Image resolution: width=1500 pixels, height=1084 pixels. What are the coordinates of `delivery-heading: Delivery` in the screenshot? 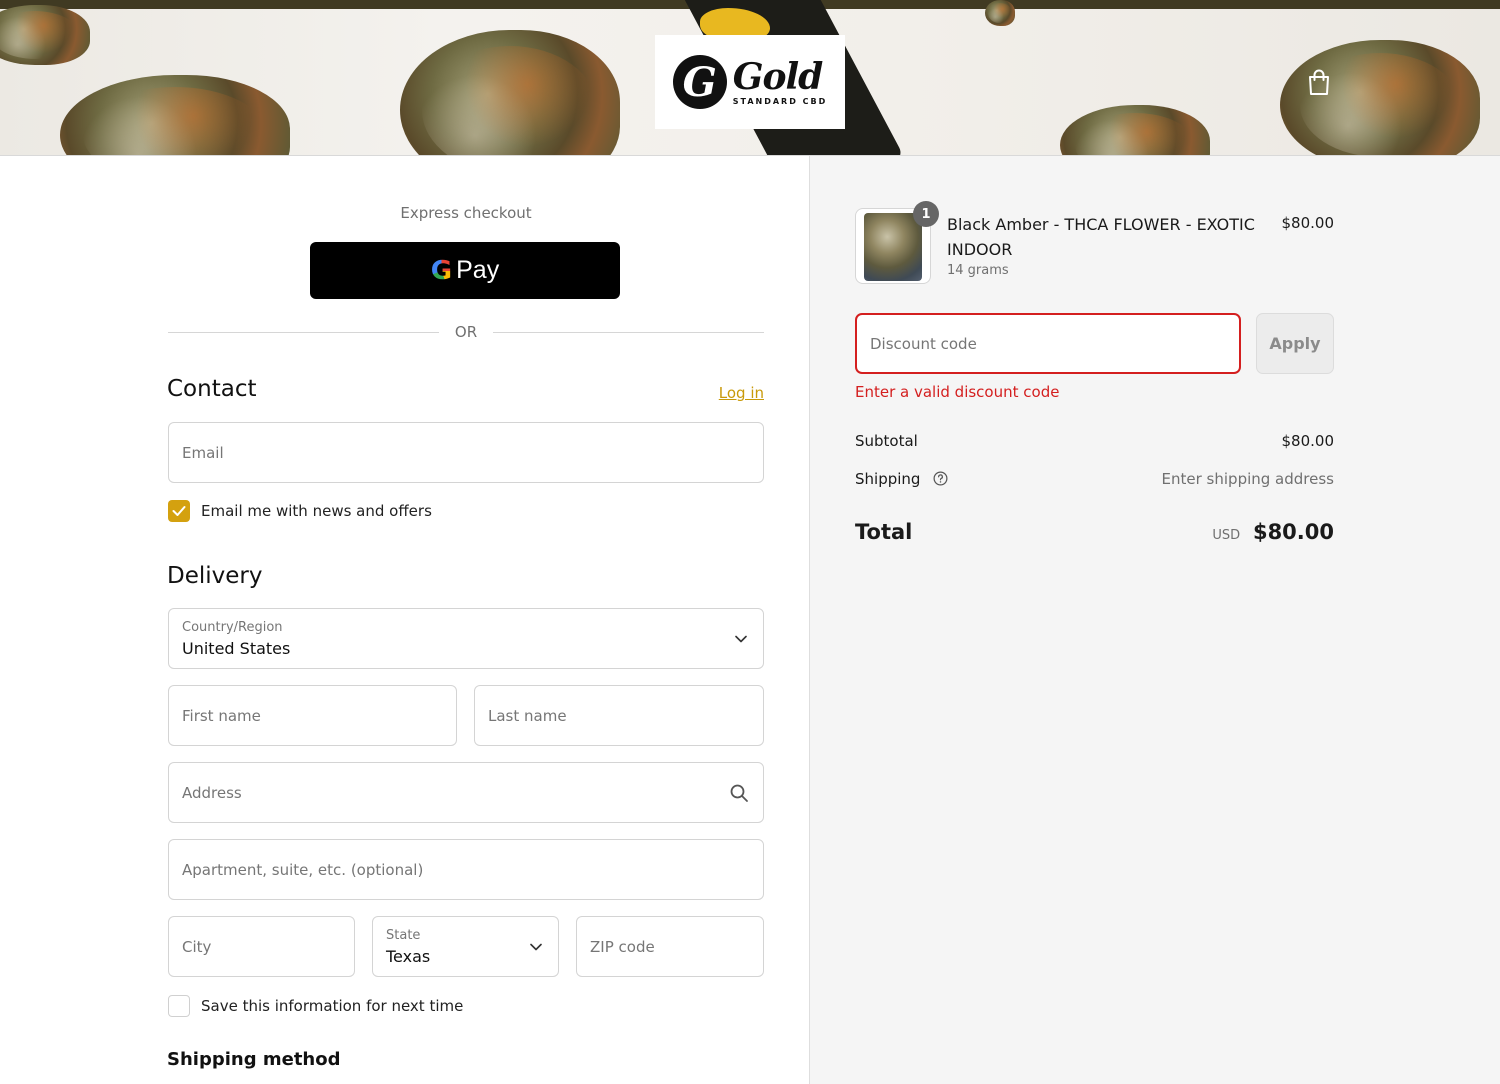 It's located at (215, 576).